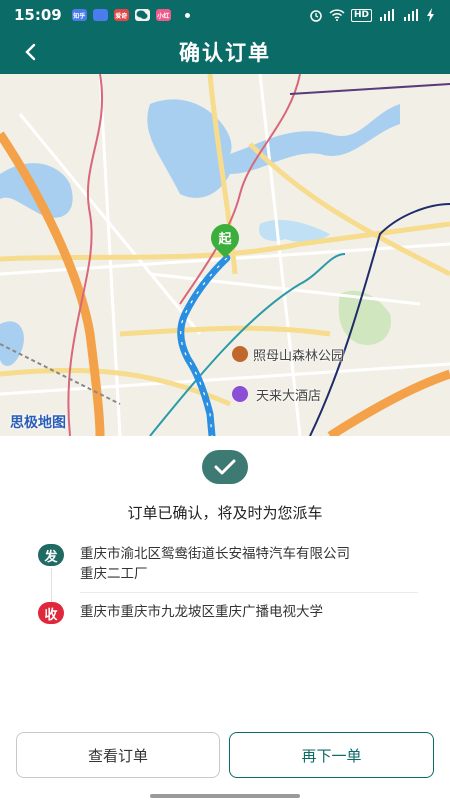 This screenshot has height=800, width=450. Describe the element at coordinates (12, 343) in the screenshot. I see `lake-water` at that location.